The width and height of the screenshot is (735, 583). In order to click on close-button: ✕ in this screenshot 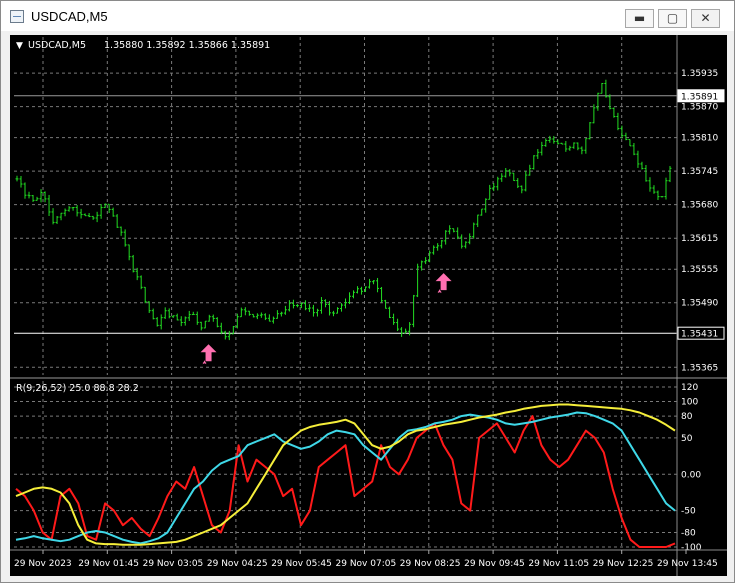, I will do `click(705, 18)`.